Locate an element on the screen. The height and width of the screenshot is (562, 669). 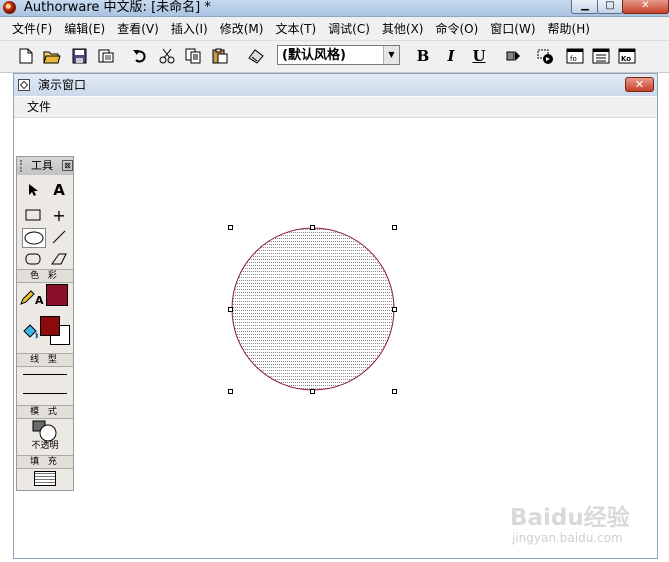
undo-icon is located at coordinates (140, 56).